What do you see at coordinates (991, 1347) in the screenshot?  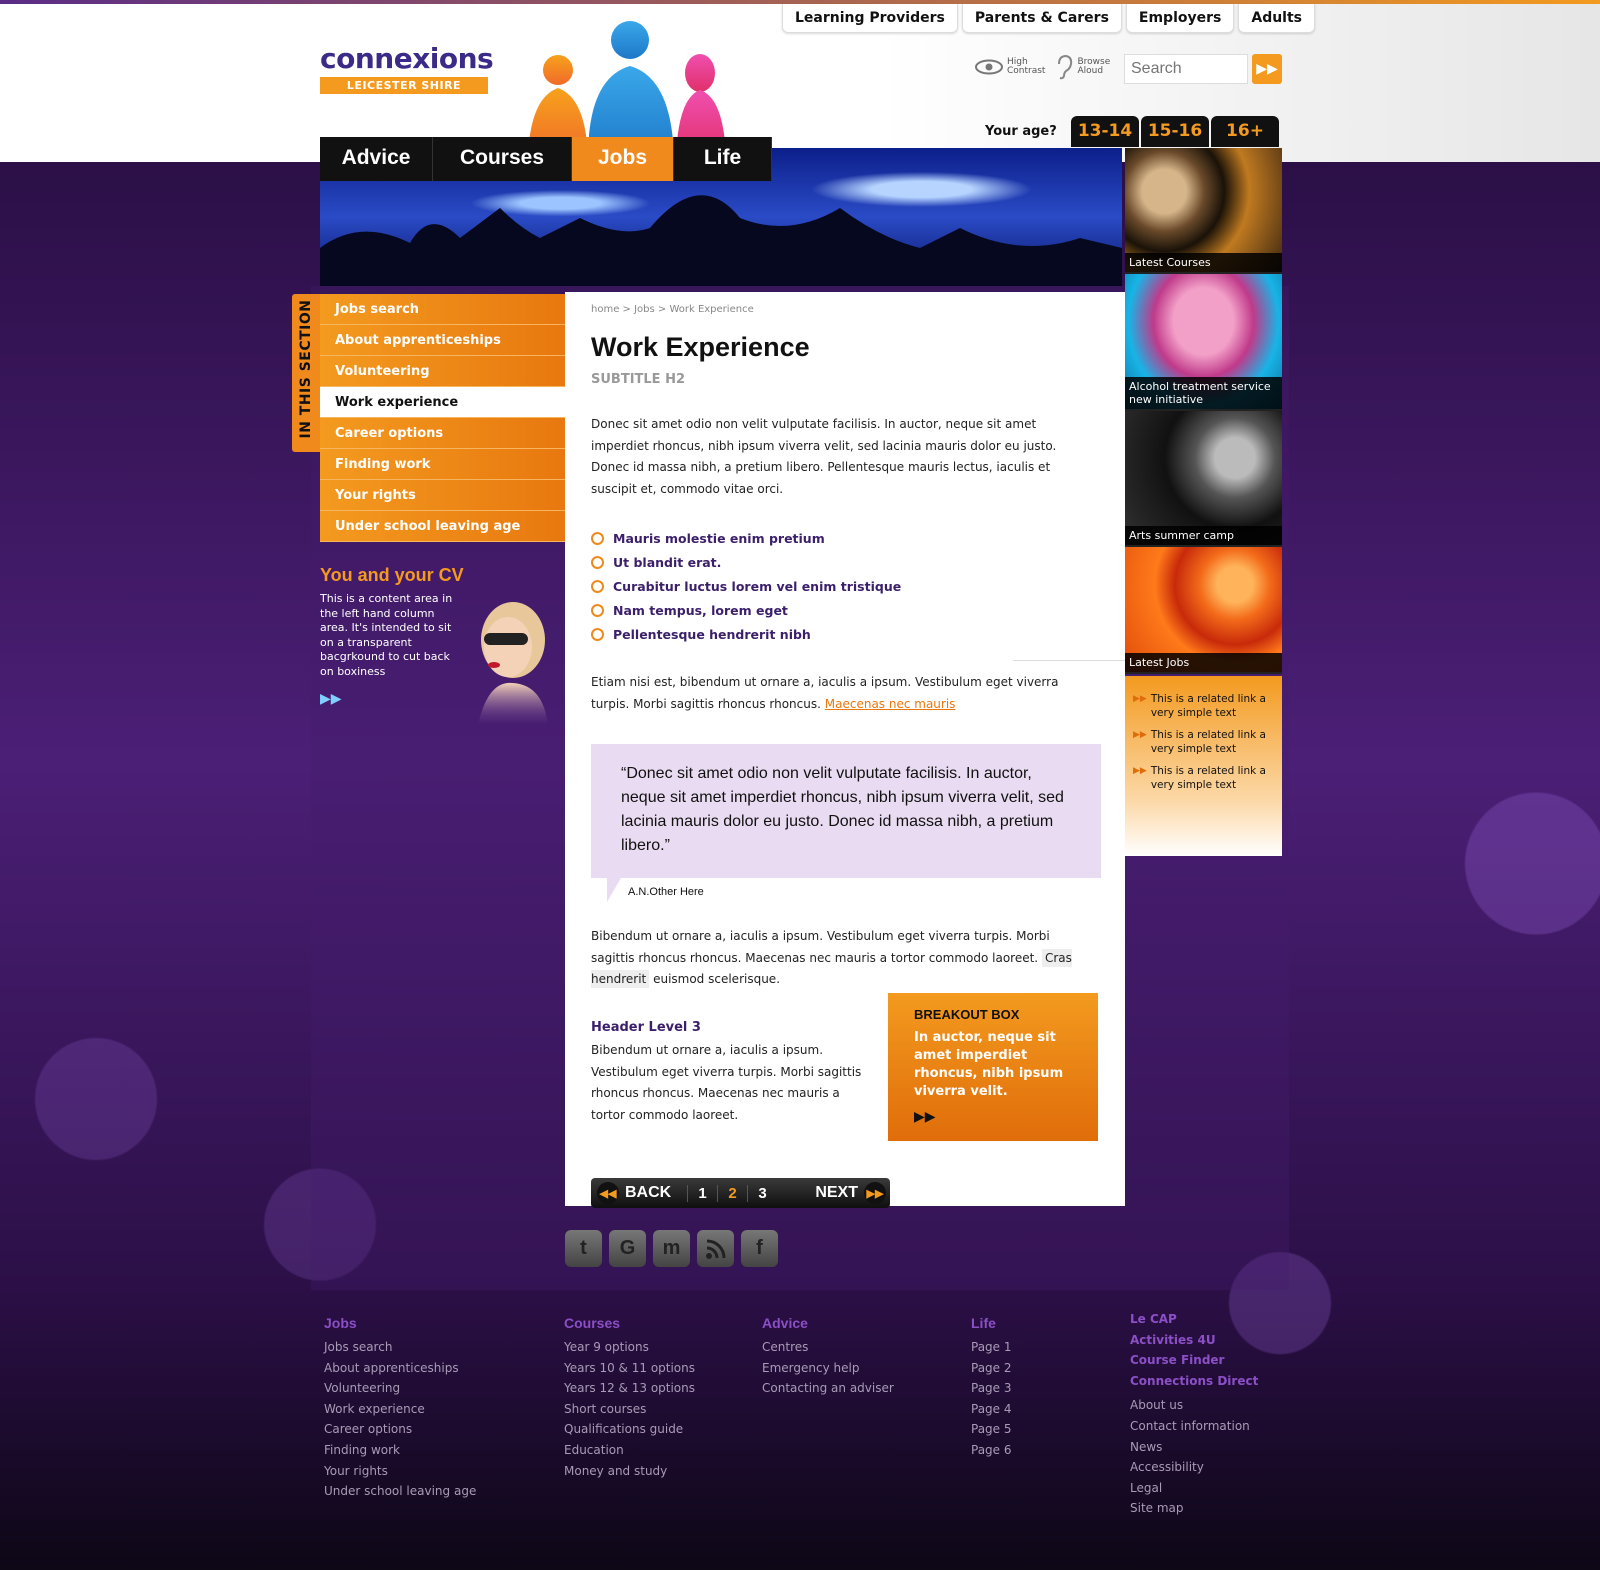 I see `footer-link: Page 1` at bounding box center [991, 1347].